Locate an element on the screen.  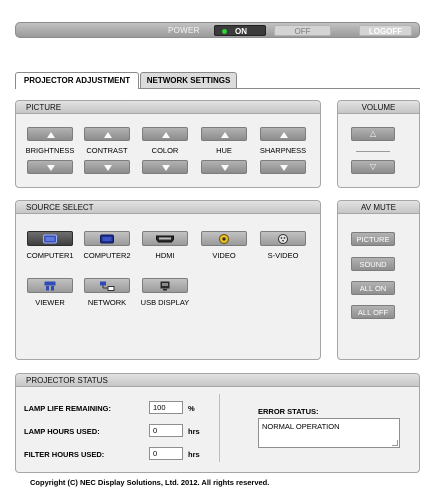
source-video-label: VIDEO is located at coordinates (224, 255).